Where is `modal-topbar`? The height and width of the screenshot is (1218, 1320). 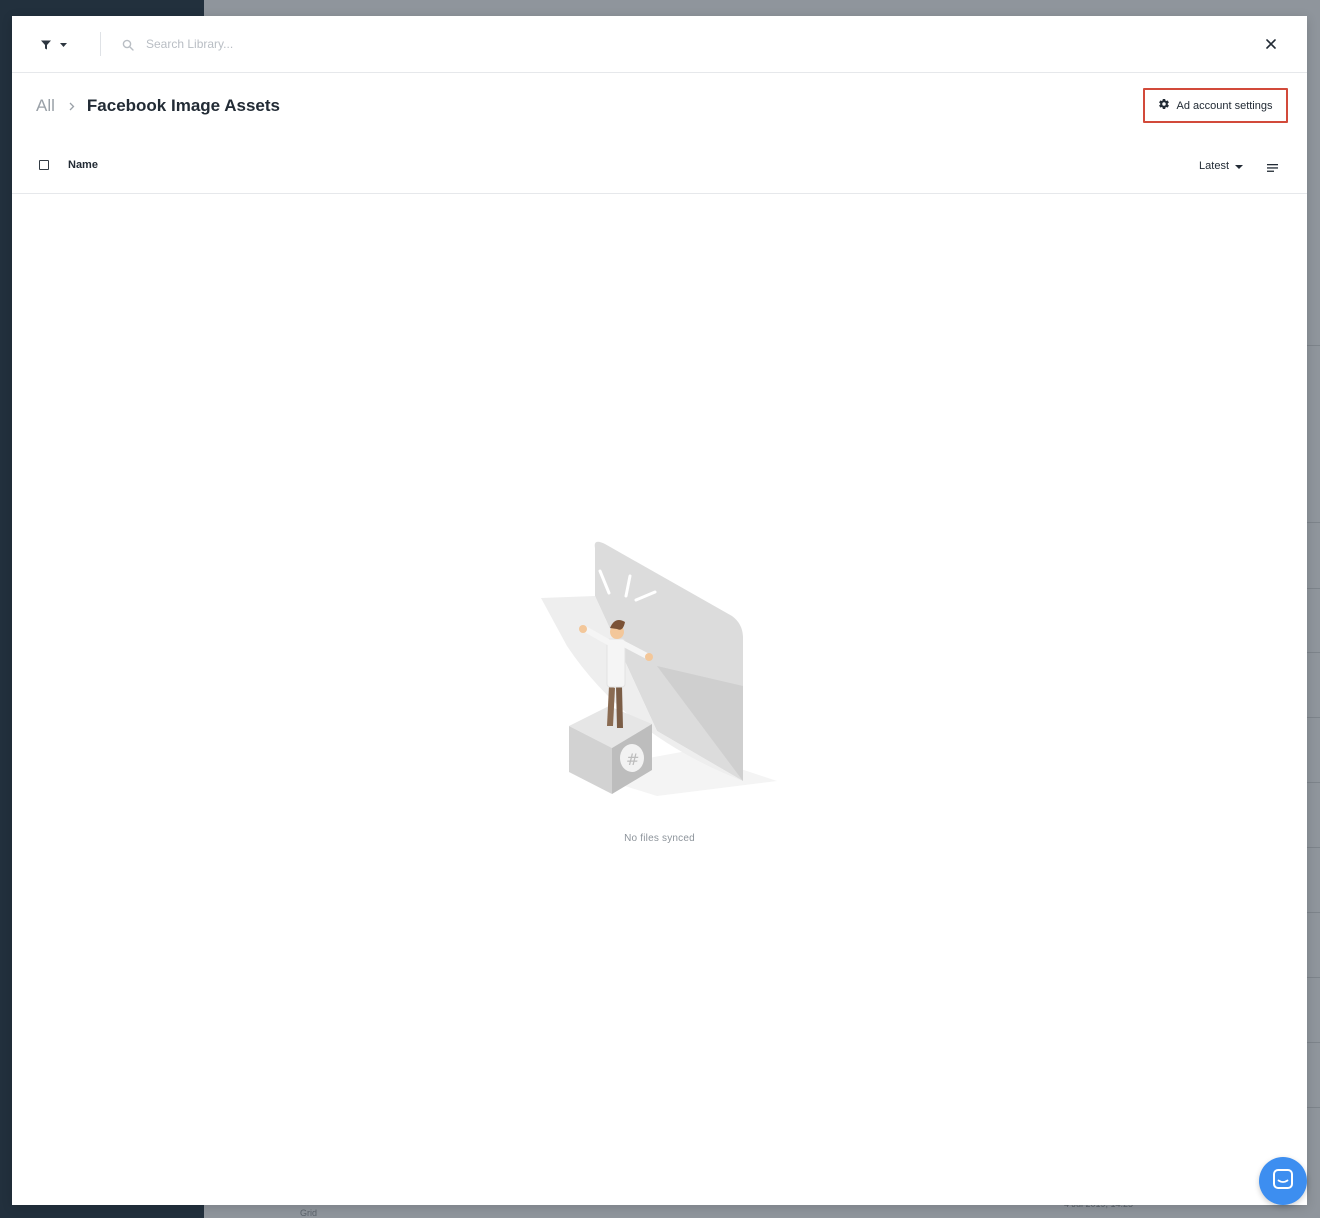
modal-topbar is located at coordinates (659, 44).